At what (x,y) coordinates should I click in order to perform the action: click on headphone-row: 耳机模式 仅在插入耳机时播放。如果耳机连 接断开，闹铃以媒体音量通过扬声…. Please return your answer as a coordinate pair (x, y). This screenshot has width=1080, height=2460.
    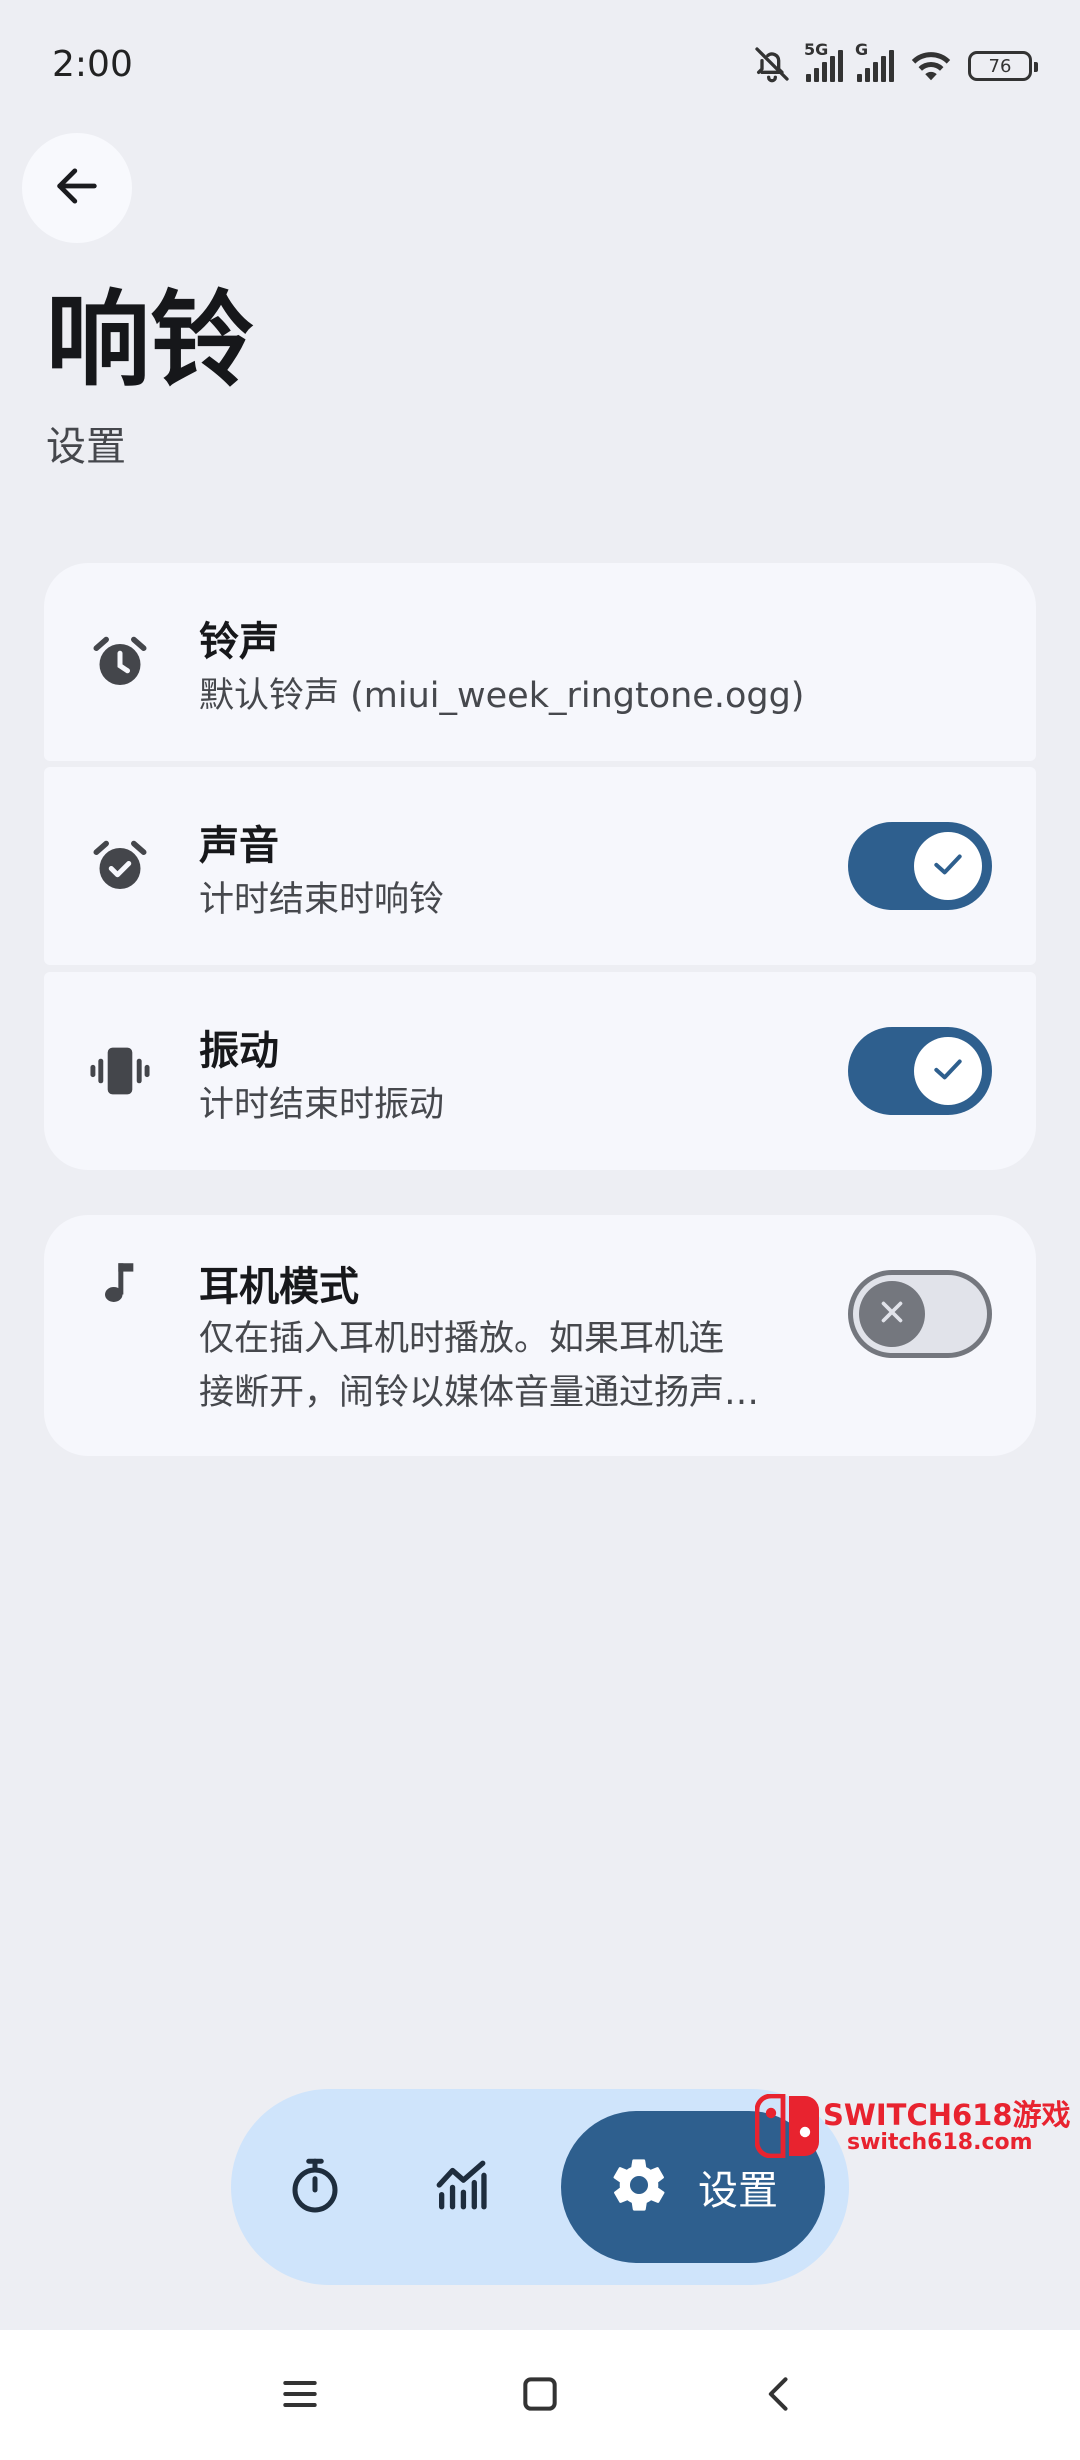
    Looking at the image, I should click on (540, 1335).